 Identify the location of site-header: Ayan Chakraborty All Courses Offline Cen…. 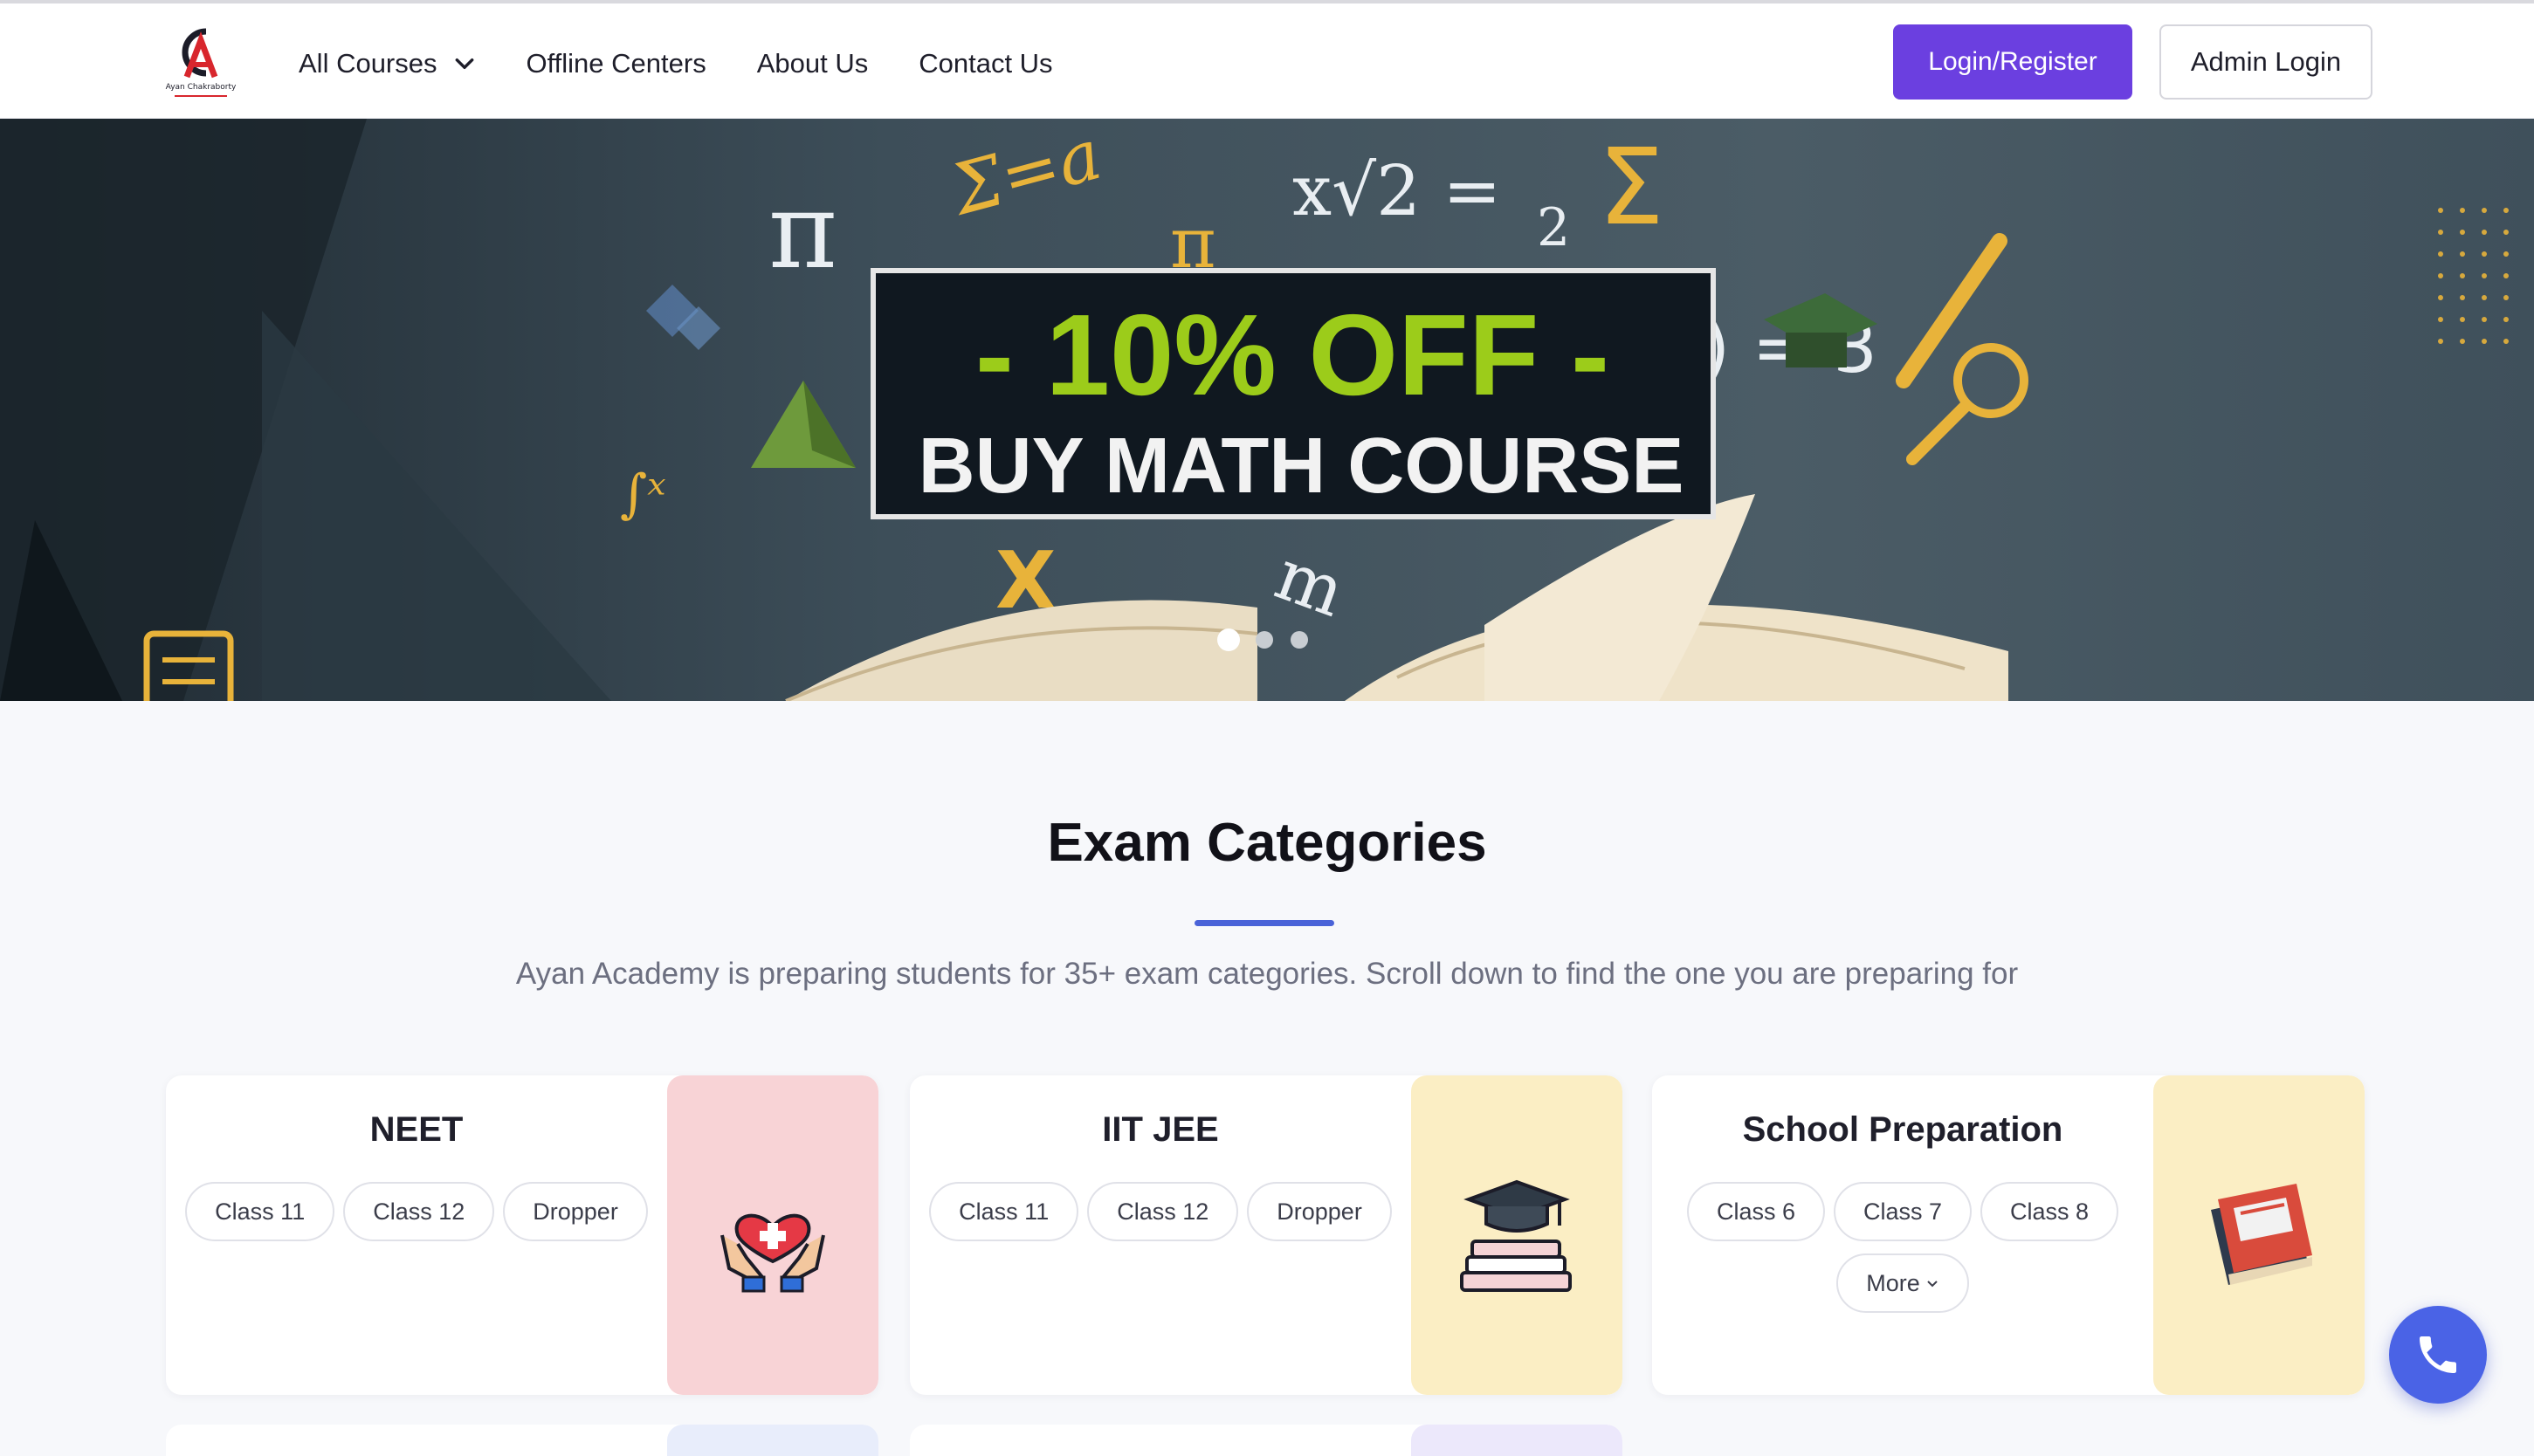
(1267, 61).